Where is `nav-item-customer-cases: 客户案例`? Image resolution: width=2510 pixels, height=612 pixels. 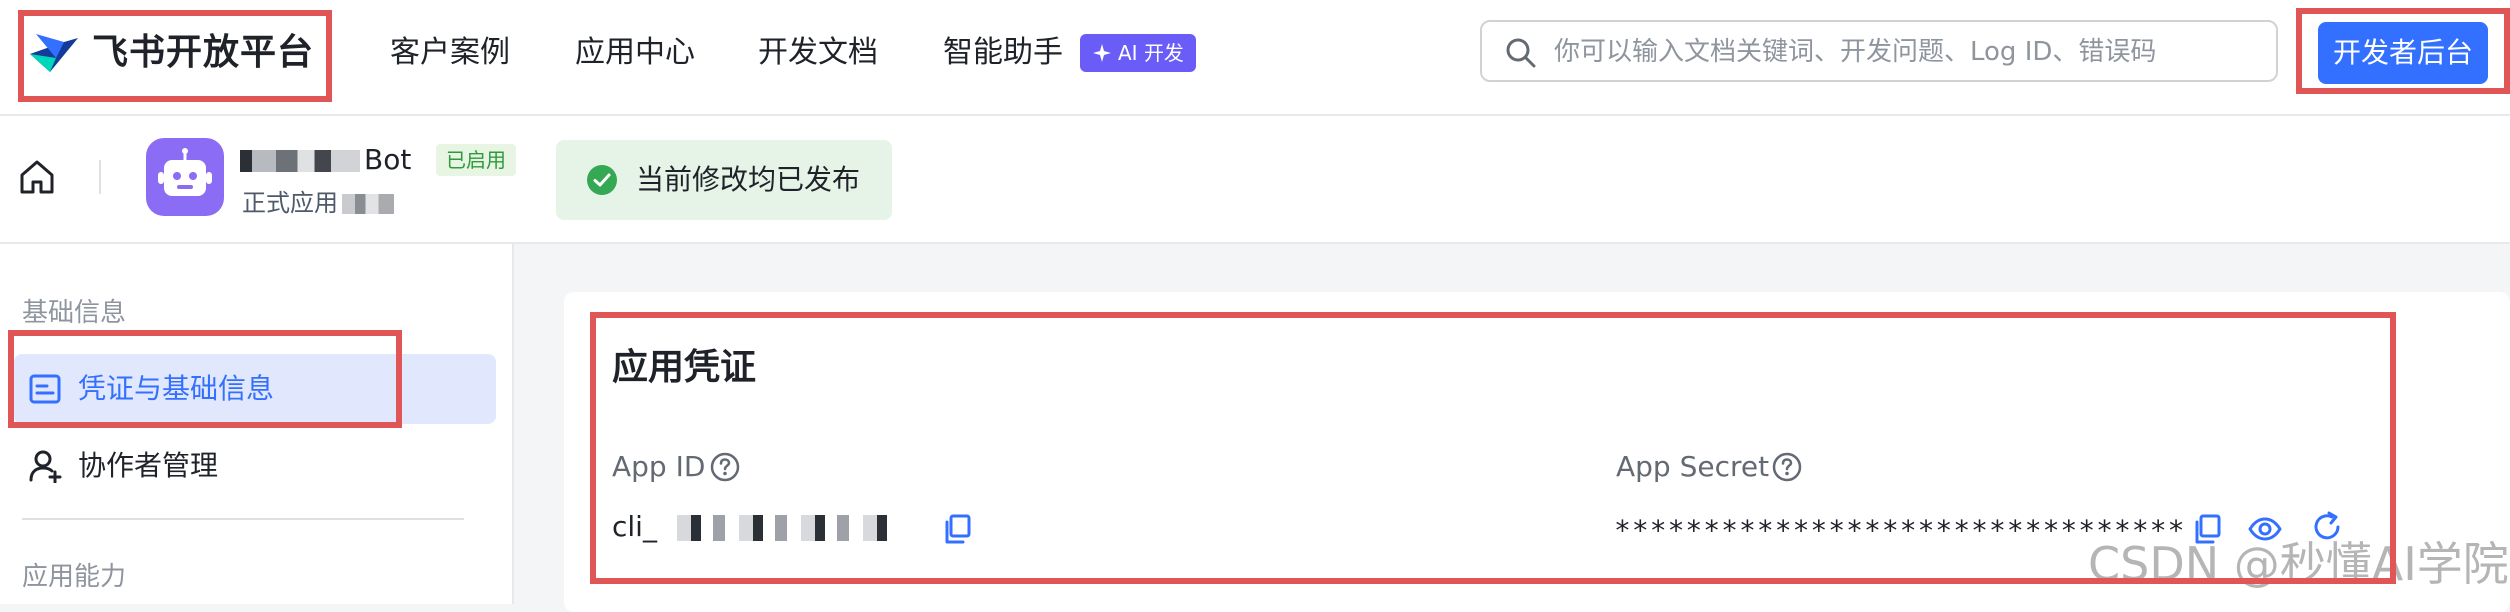 nav-item-customer-cases: 客户案例 is located at coordinates (450, 53).